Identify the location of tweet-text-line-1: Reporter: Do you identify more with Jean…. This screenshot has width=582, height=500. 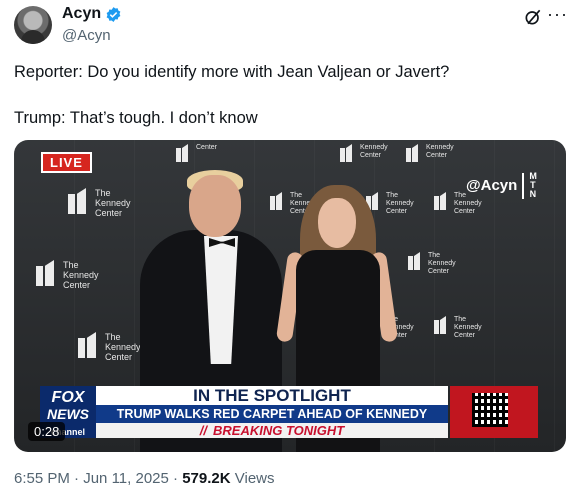
(232, 72).